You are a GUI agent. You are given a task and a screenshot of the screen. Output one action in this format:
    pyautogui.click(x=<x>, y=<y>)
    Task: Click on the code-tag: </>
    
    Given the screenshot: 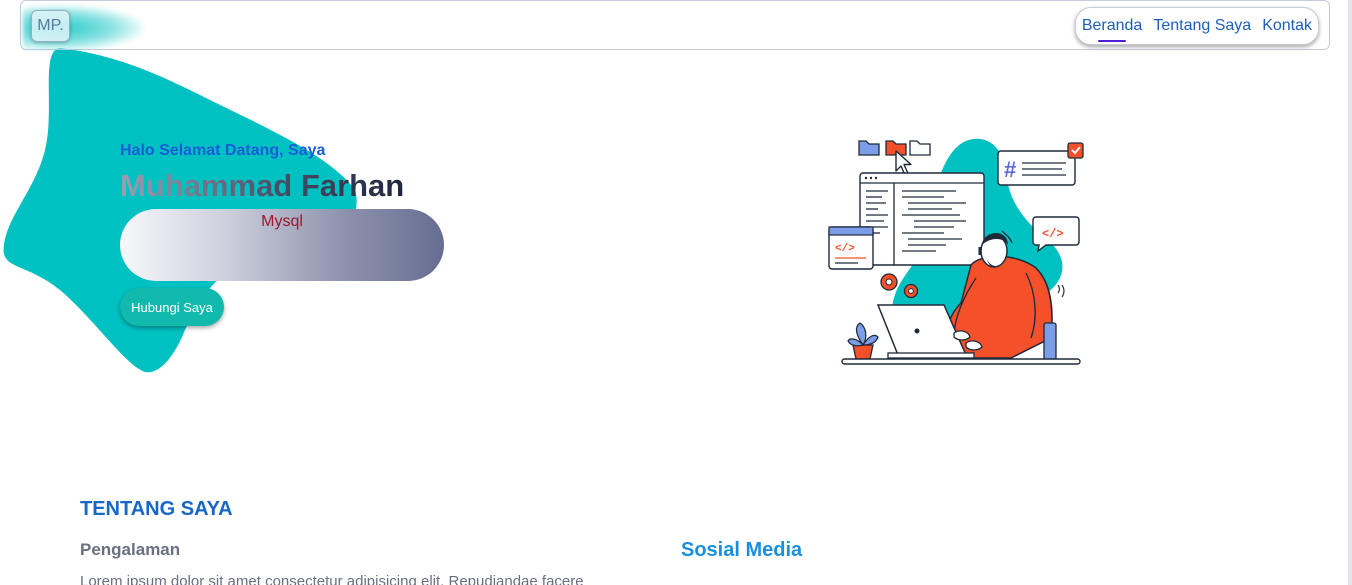 What is the action you would take?
    pyautogui.click(x=1053, y=234)
    